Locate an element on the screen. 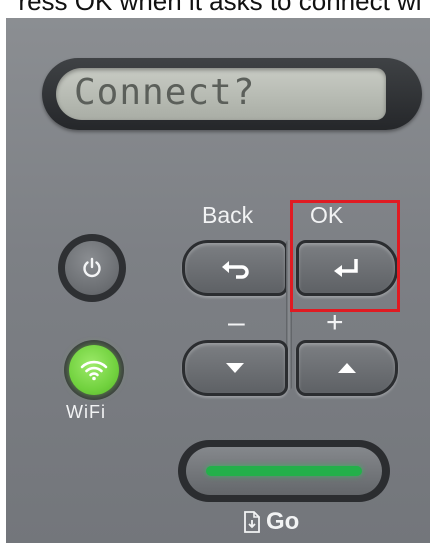 This screenshot has width=440, height=543. go-button-bezel is located at coordinates (284, 471).